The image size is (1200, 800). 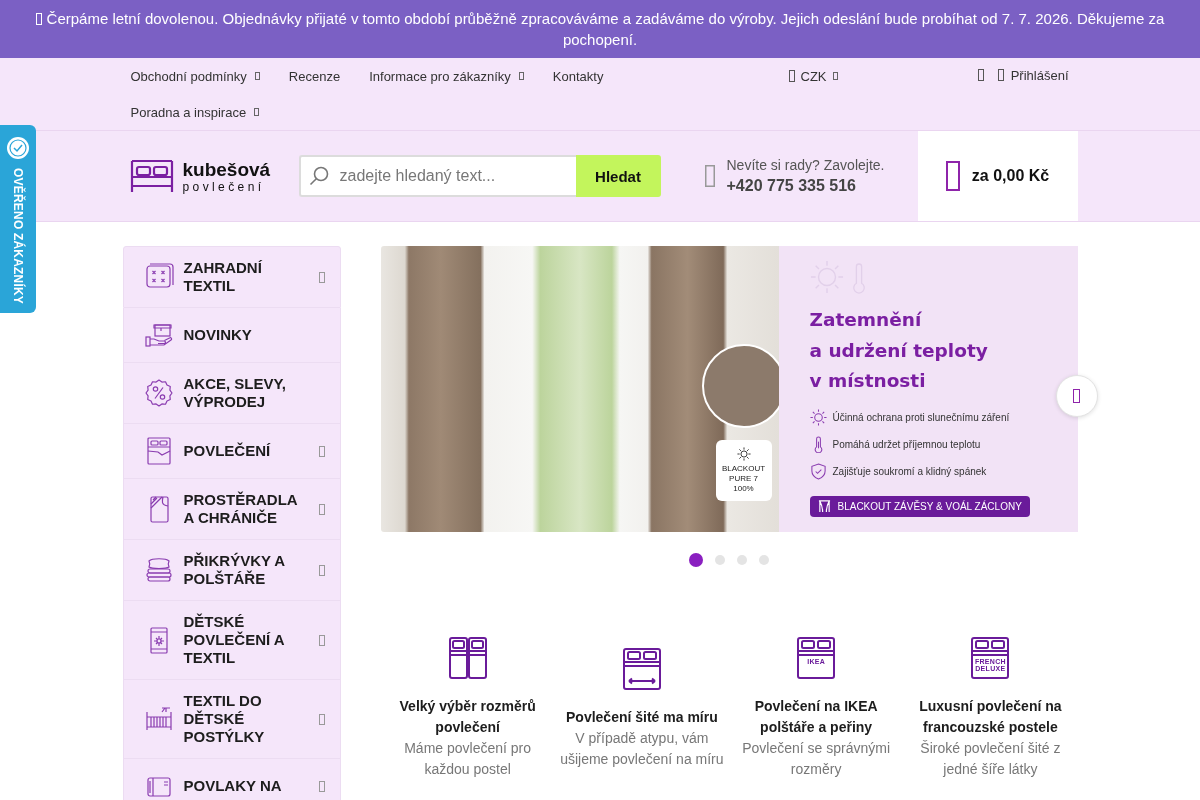 I want to click on feature-title: Luxusní povlečení na francouzské postele, so click(x=990, y=717).